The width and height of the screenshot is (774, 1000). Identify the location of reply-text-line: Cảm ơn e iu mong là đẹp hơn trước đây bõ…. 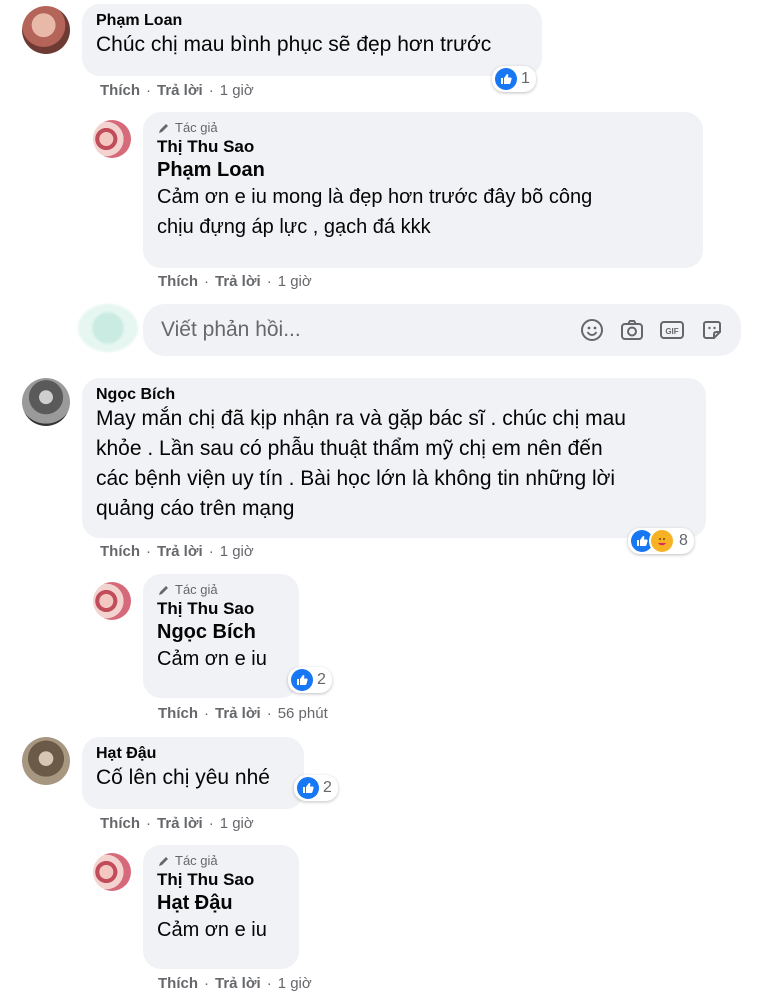
(375, 197).